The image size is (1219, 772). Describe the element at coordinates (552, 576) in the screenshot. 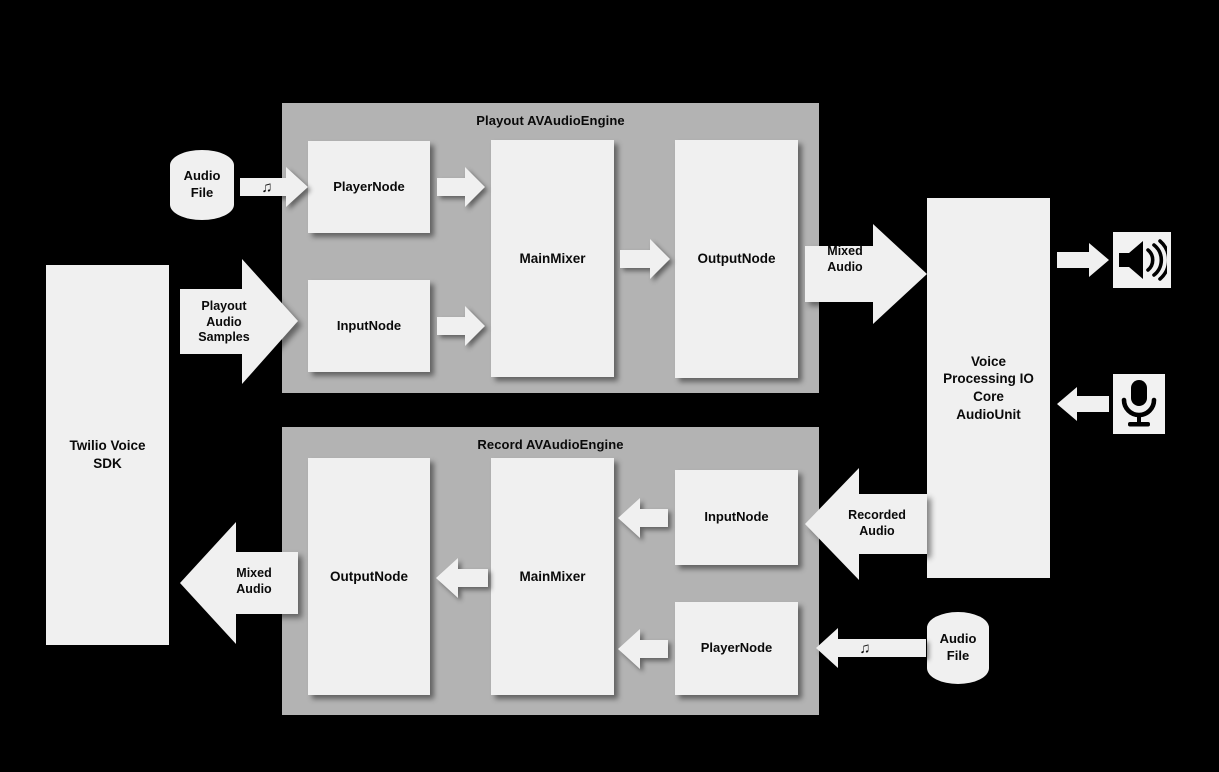

I see `record-main-mixer: MainMixer` at that location.